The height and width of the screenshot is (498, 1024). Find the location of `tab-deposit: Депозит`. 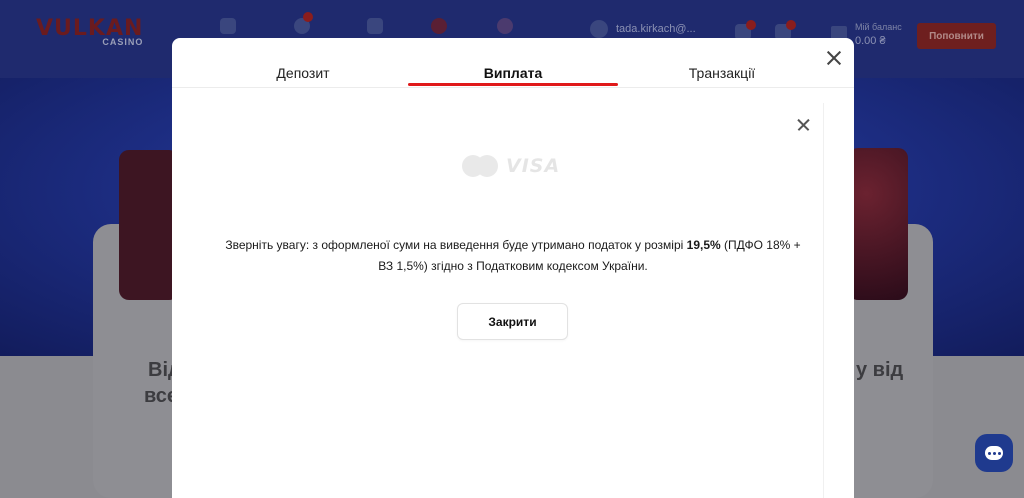

tab-deposit: Депозит is located at coordinates (303, 73).